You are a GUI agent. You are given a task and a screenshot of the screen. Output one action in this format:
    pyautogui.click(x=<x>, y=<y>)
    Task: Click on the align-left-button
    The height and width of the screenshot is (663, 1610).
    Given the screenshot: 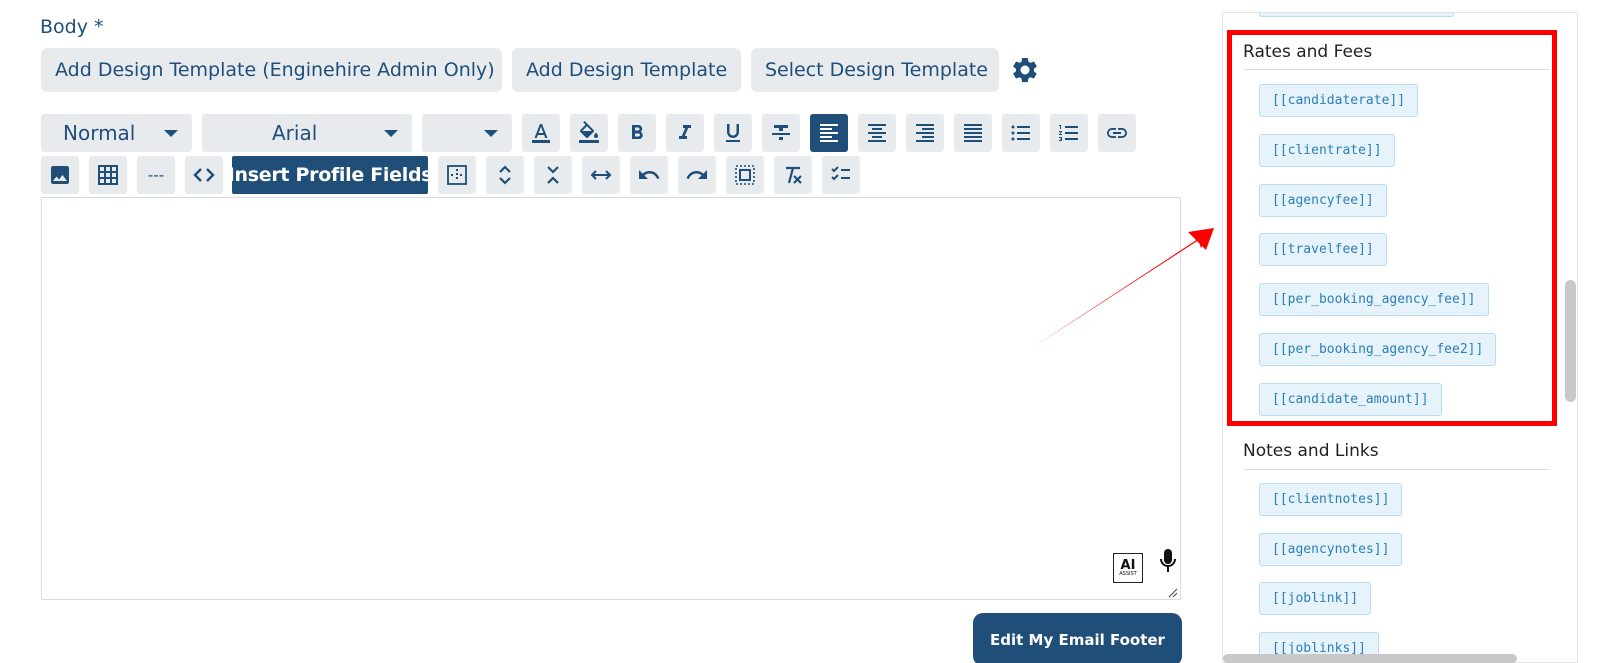 What is the action you would take?
    pyautogui.click(x=829, y=133)
    